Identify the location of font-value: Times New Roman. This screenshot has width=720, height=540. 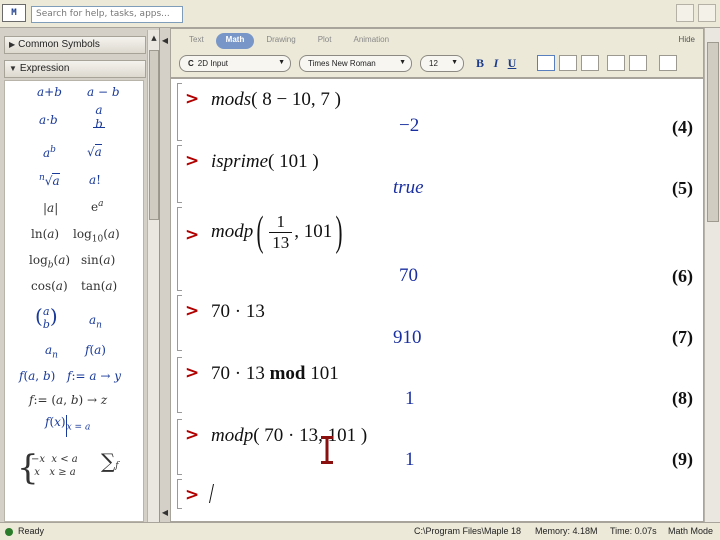
(342, 63).